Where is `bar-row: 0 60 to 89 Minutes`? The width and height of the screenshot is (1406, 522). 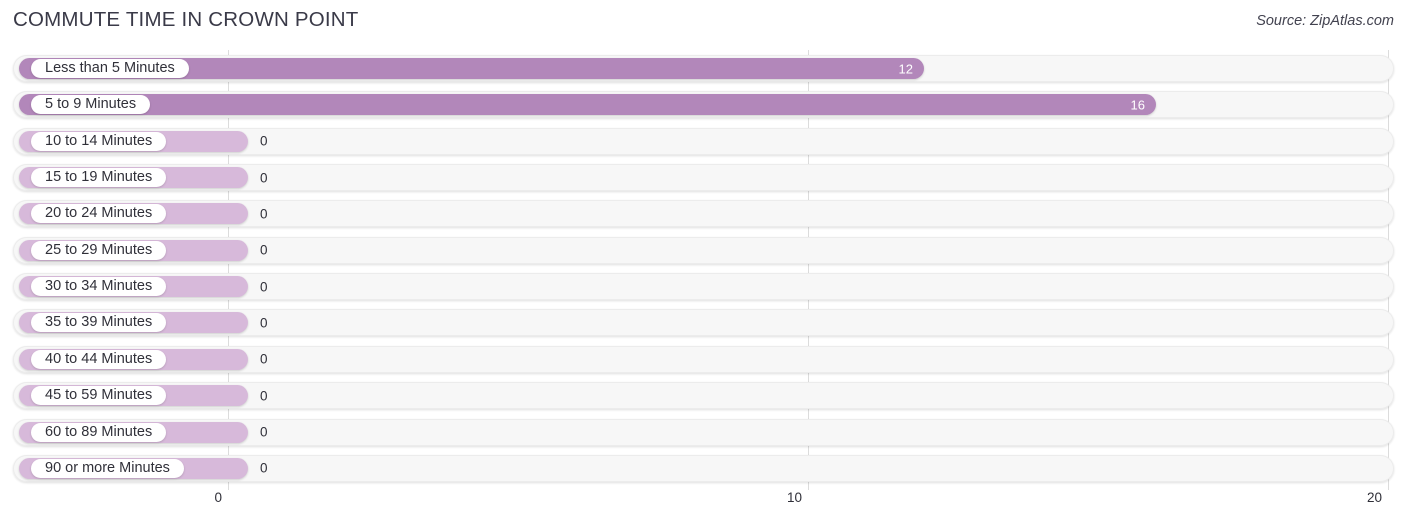 bar-row: 0 60 to 89 Minutes is located at coordinates (703, 432).